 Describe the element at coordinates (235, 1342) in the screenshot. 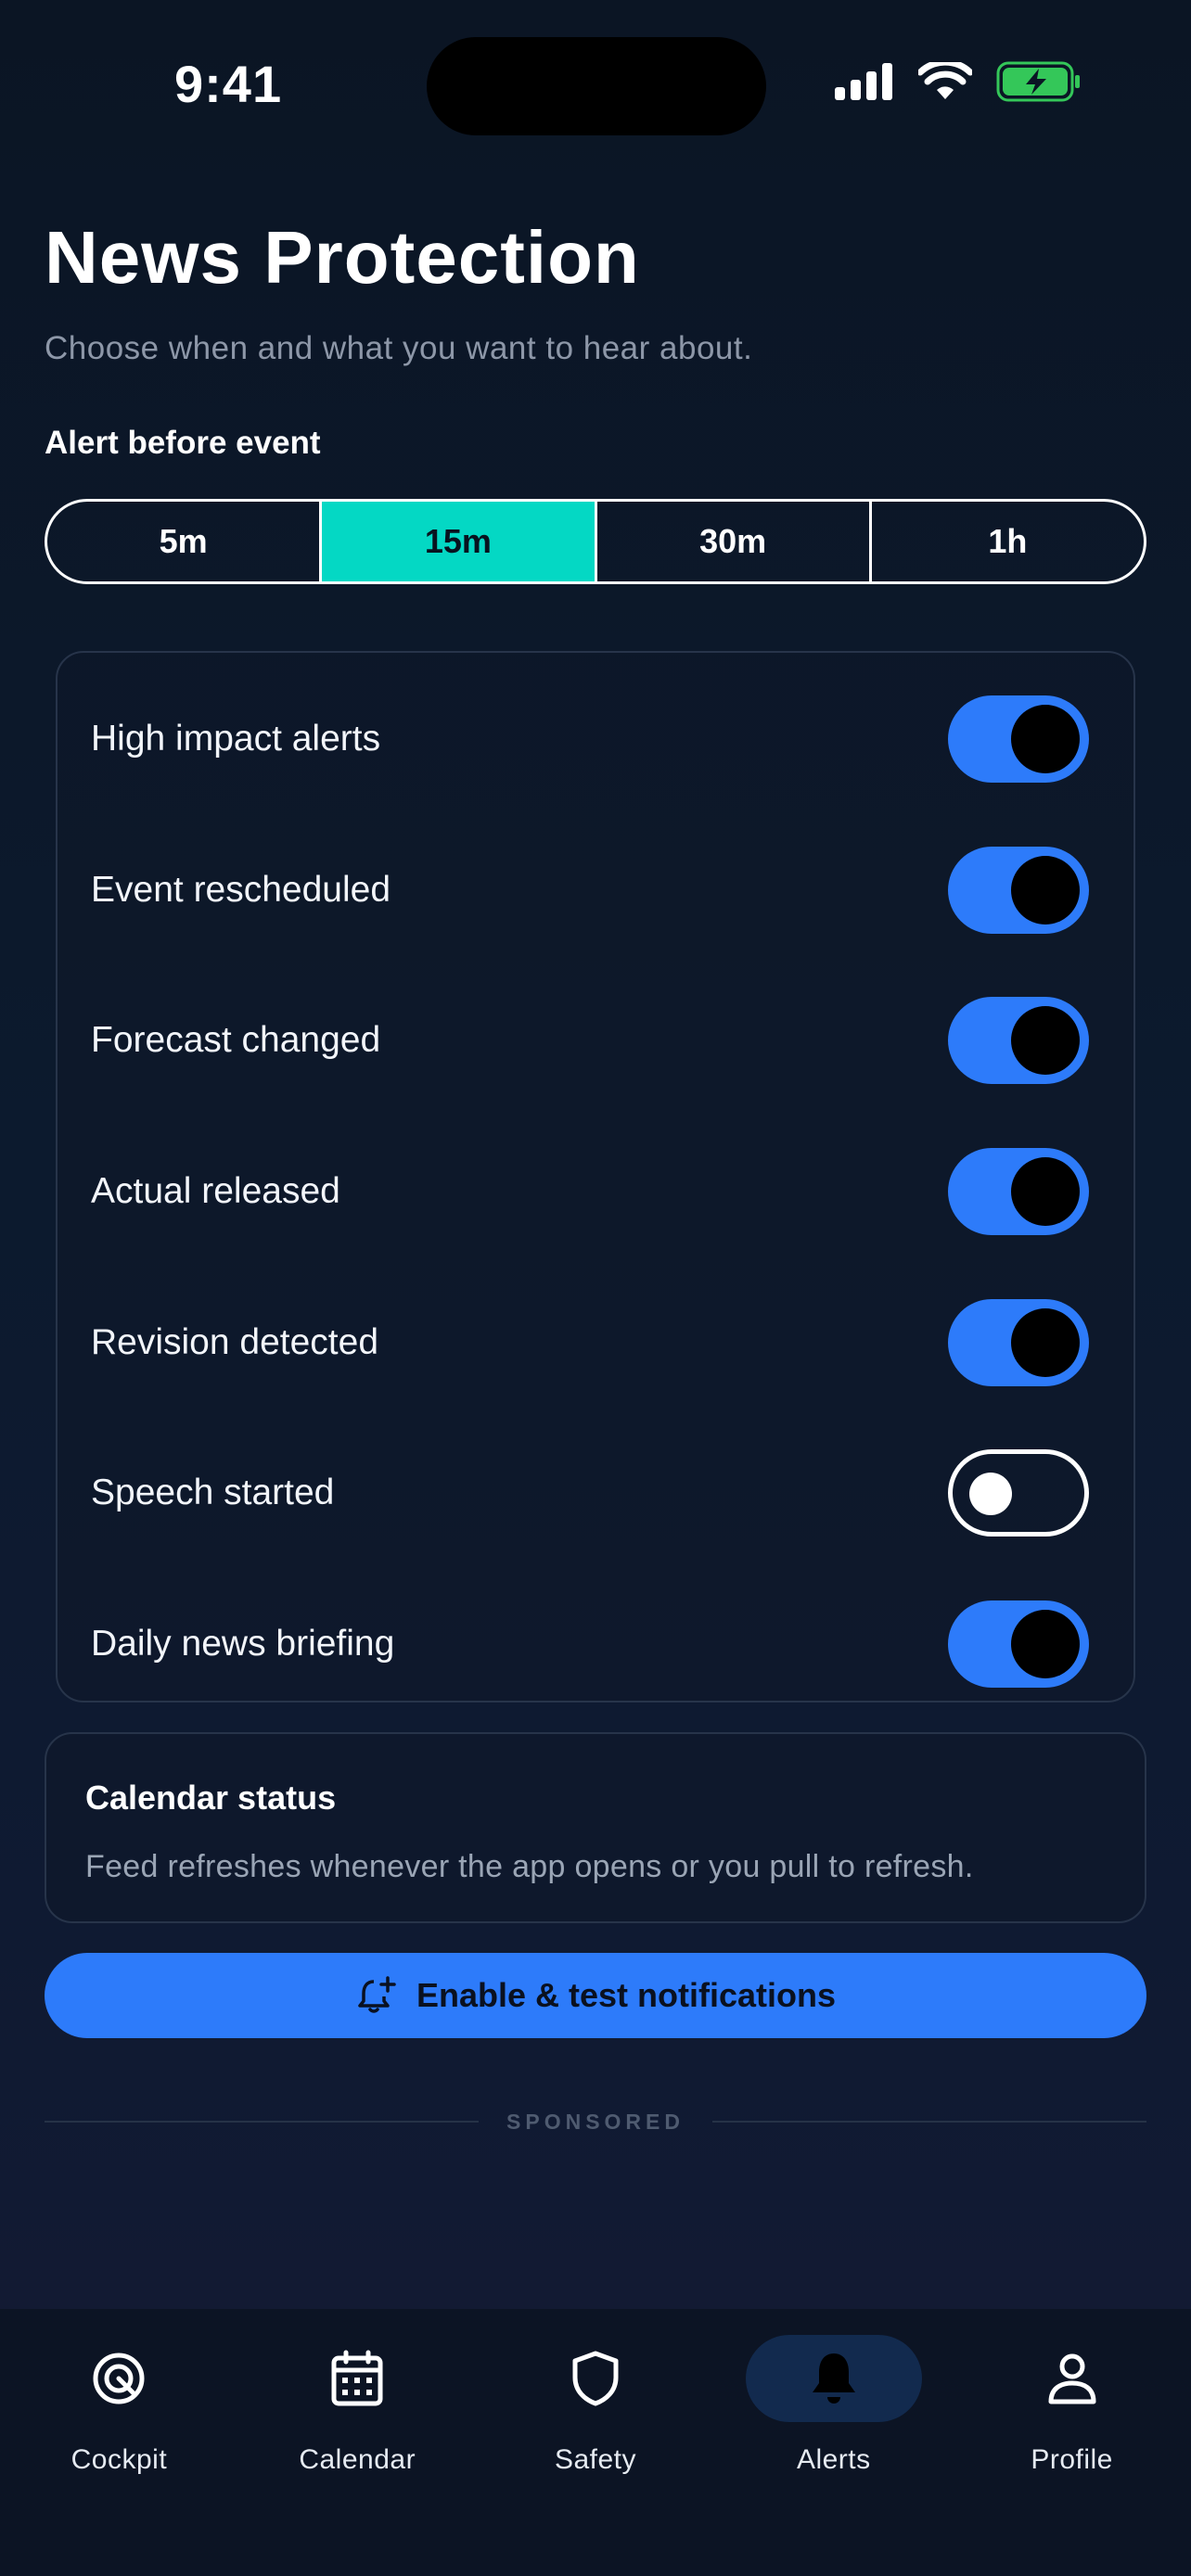

I see `toggle-label: Revision detected` at that location.